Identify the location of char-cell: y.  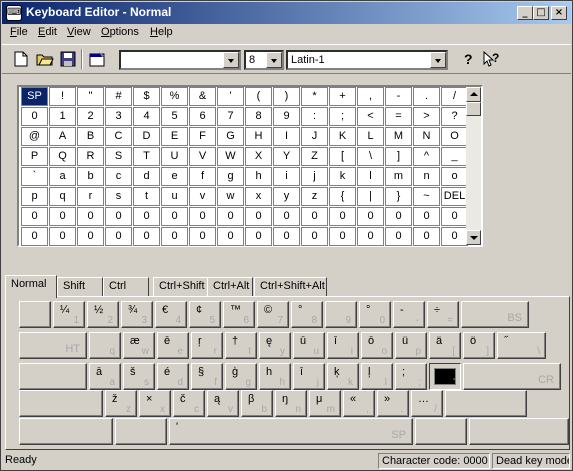
(286, 196).